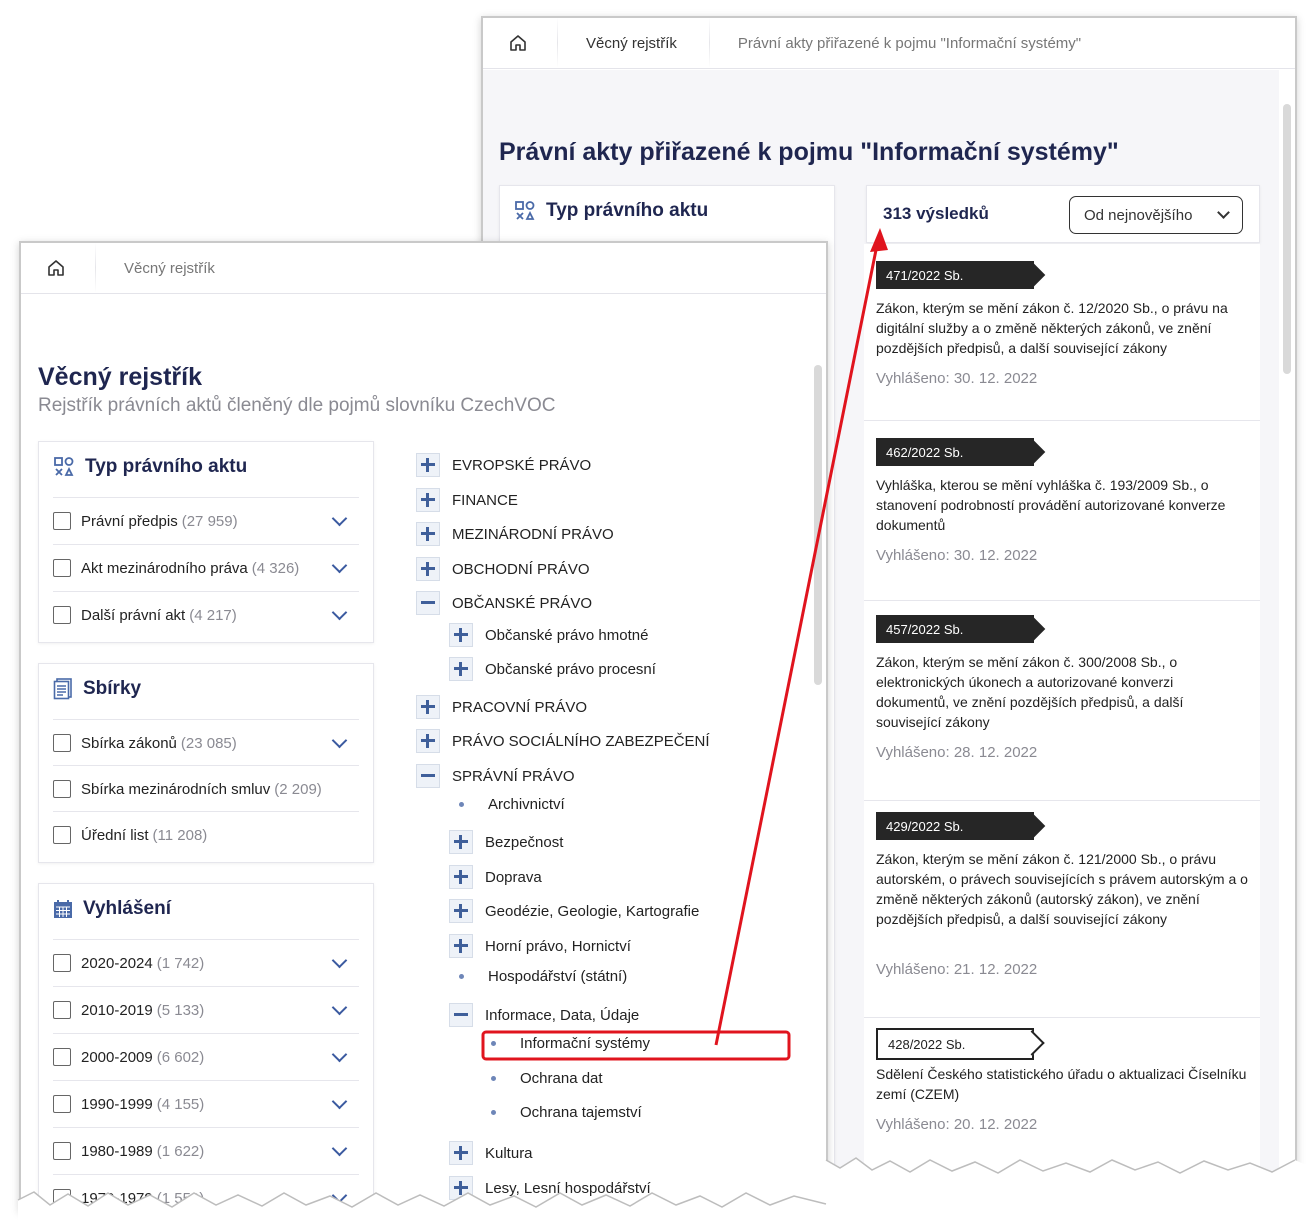 Image resolution: width=1306 pixels, height=1228 pixels. Describe the element at coordinates (206, 962) in the screenshot. I see `filter-row: 2020-2024 (1 742)` at that location.